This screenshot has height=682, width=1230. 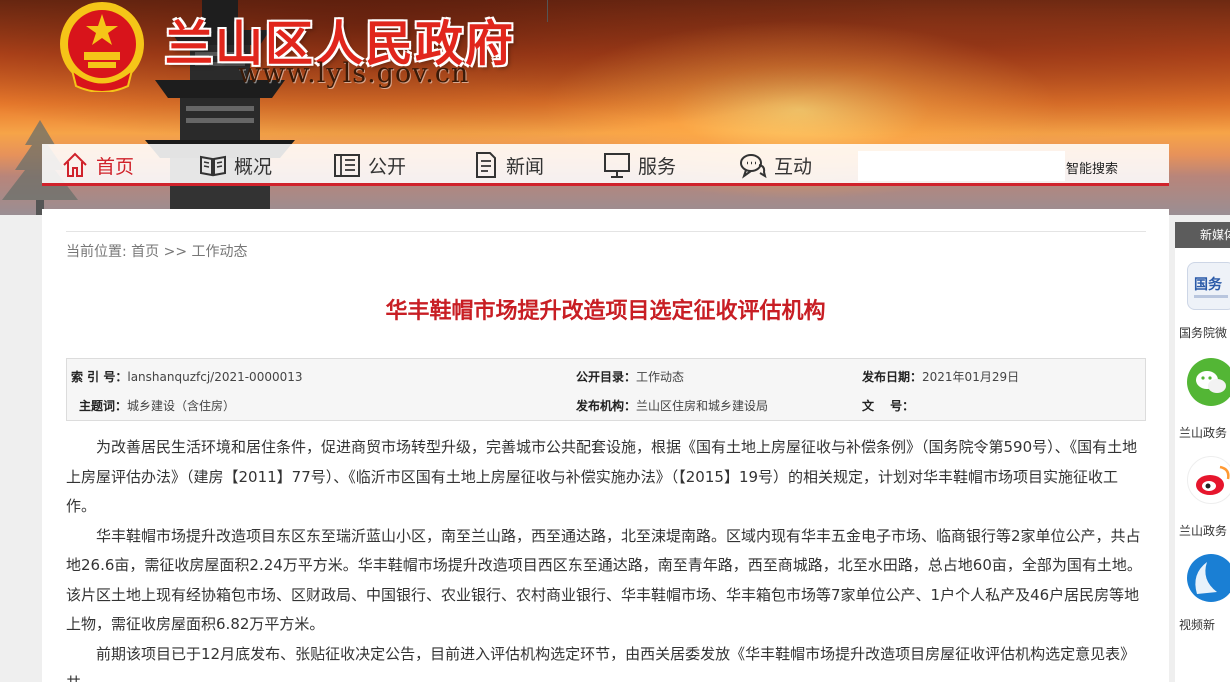 I want to click on home-icon, so click(x=75, y=164).